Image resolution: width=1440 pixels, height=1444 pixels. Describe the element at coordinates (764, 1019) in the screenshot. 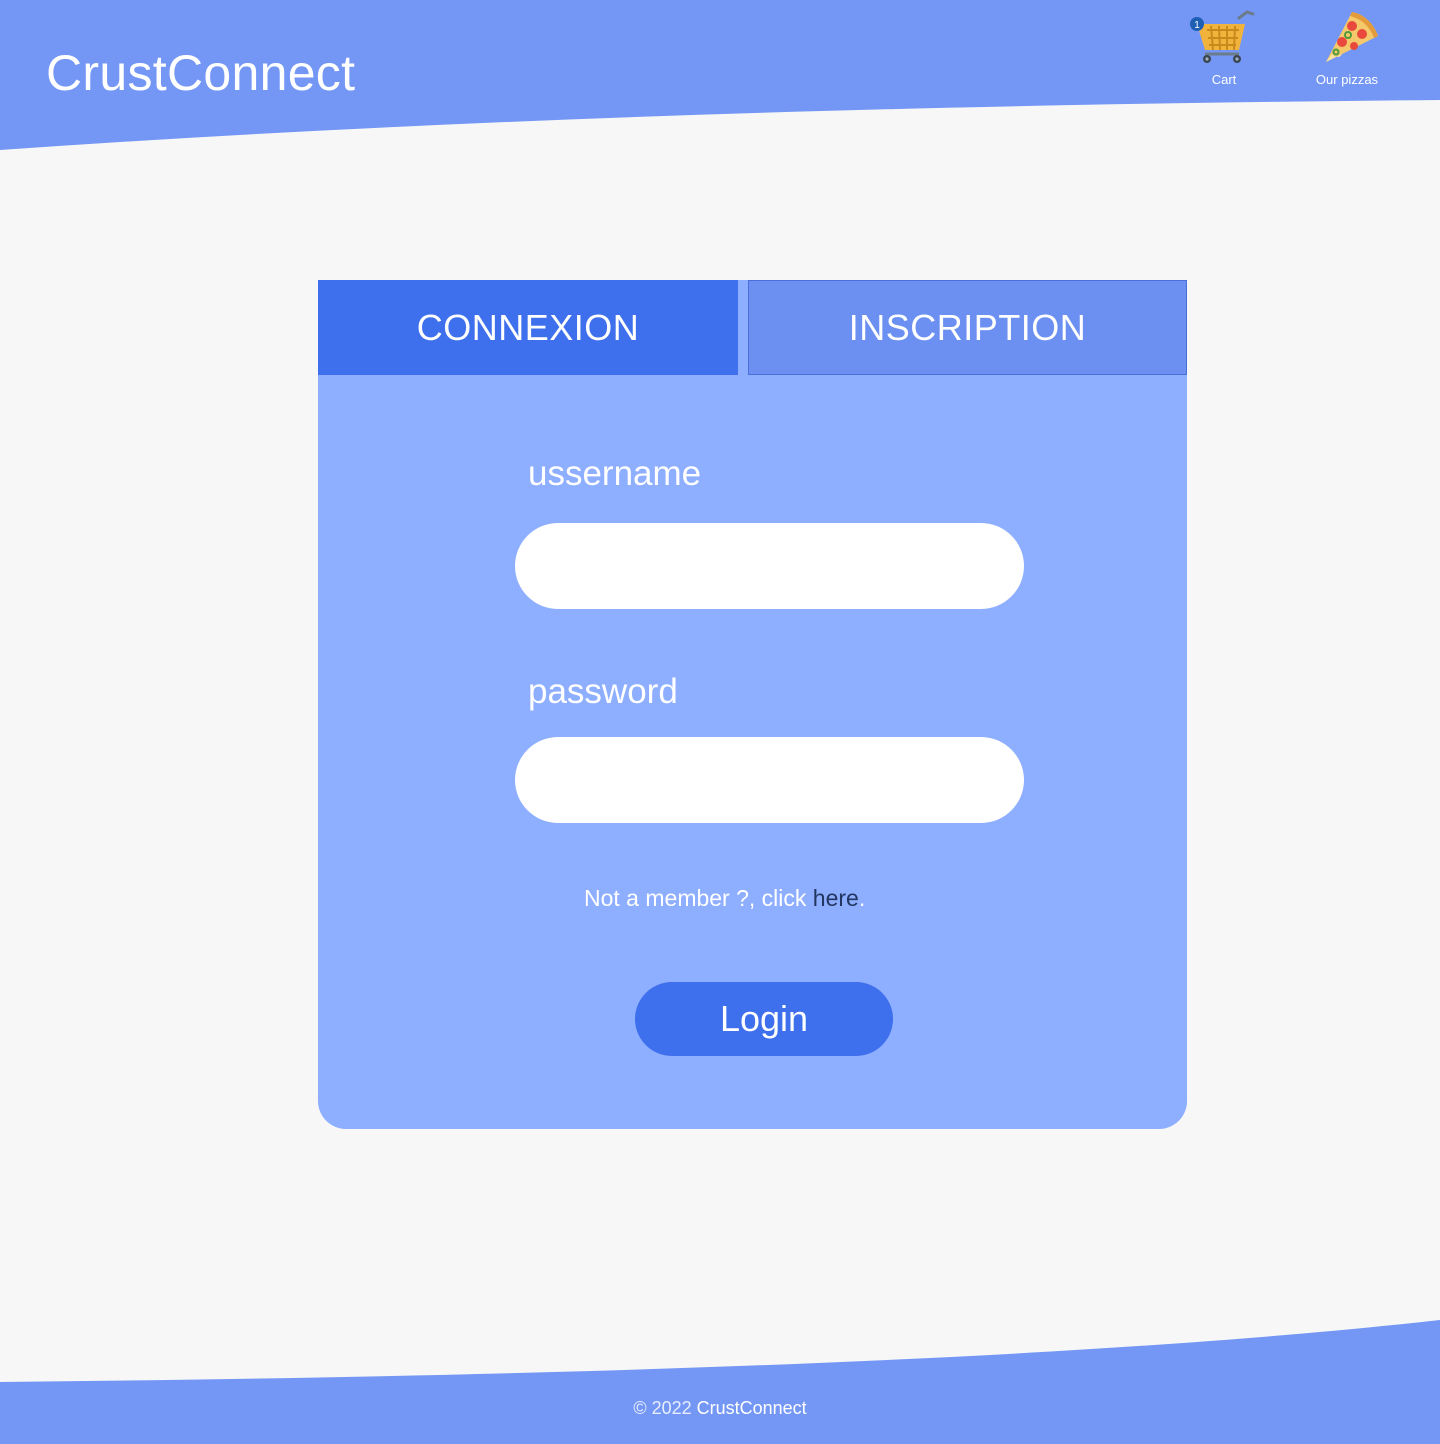

I see `login-button: Login` at that location.